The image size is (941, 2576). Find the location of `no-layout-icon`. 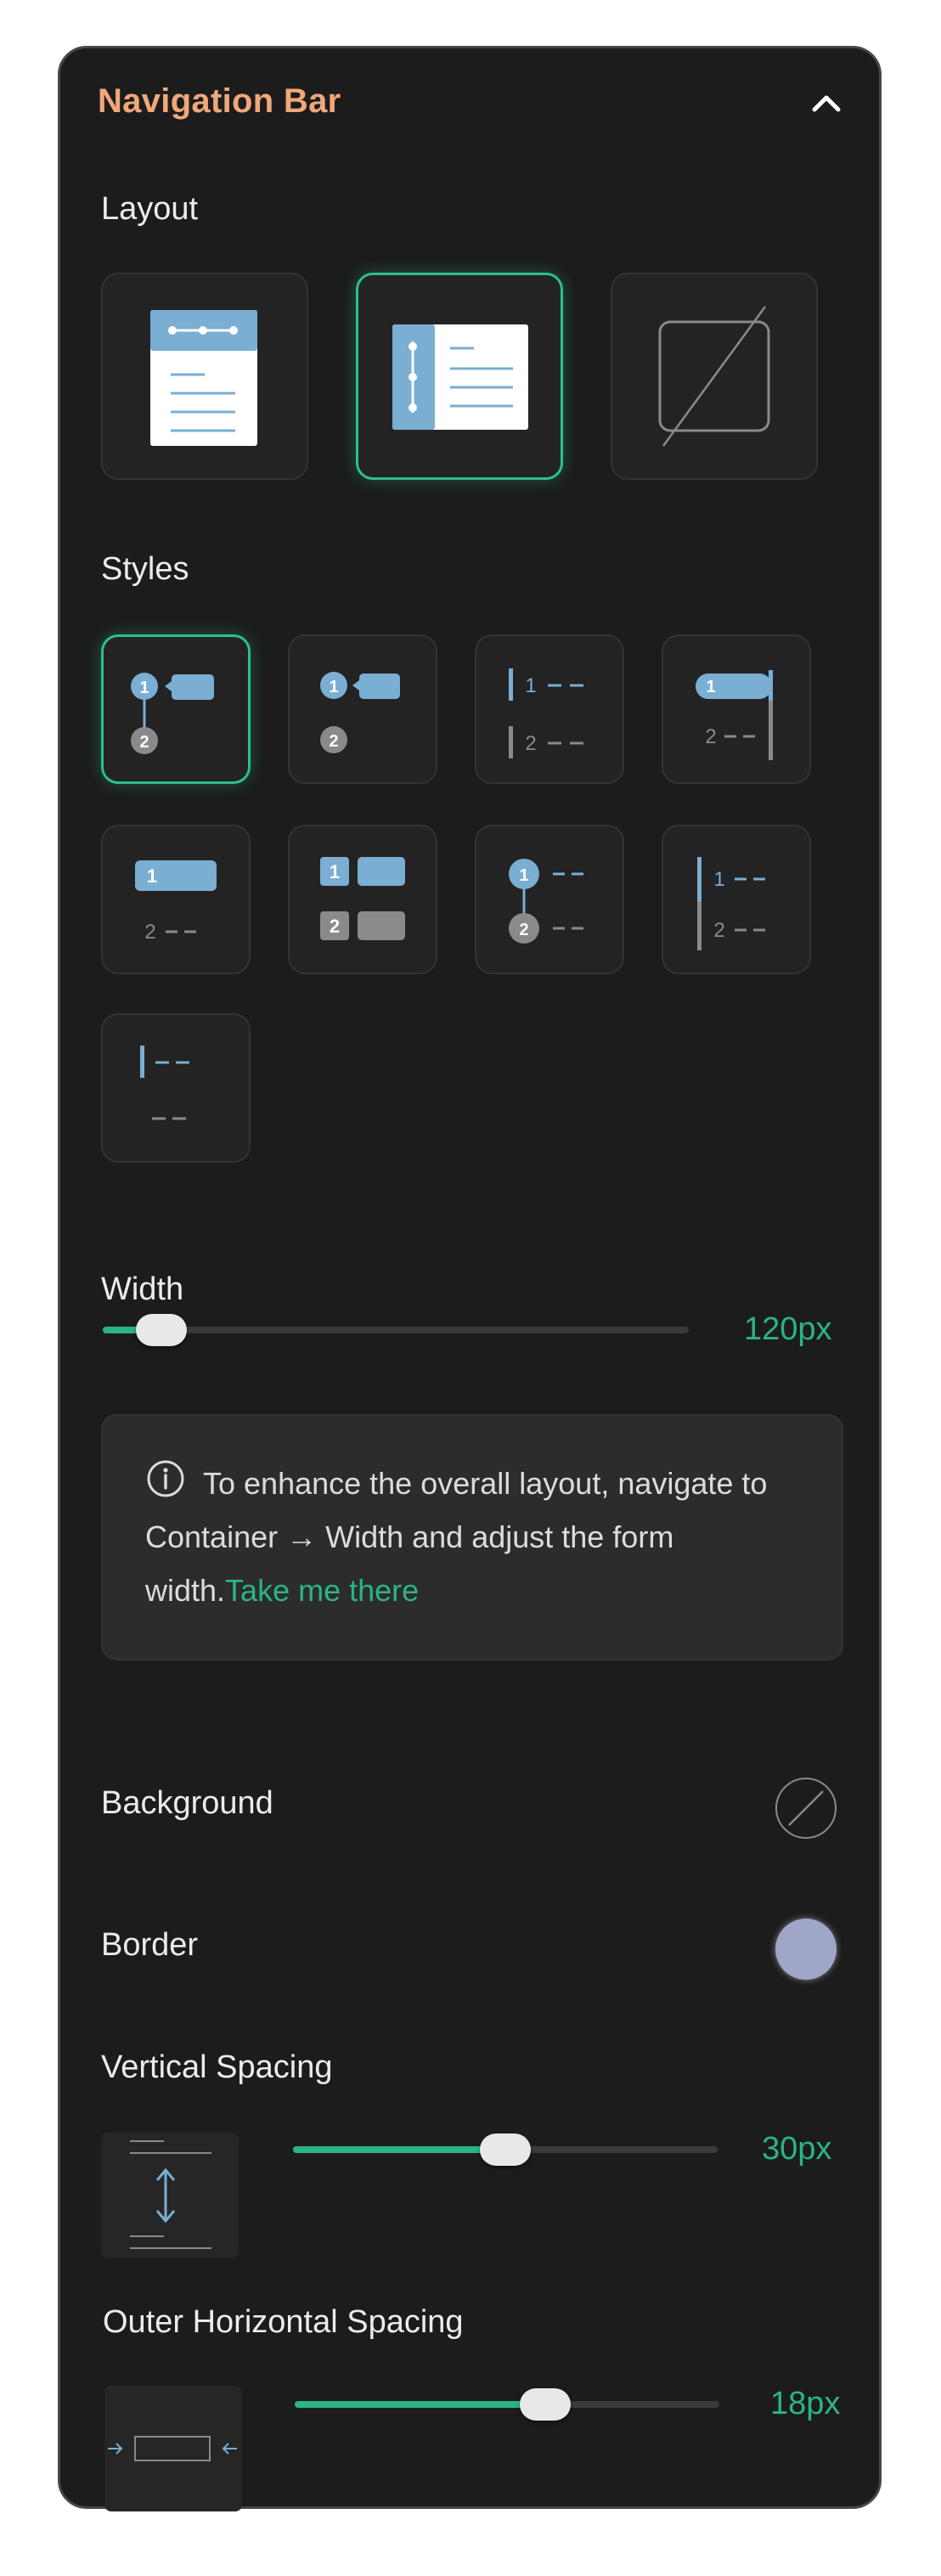

no-layout-icon is located at coordinates (714, 376).